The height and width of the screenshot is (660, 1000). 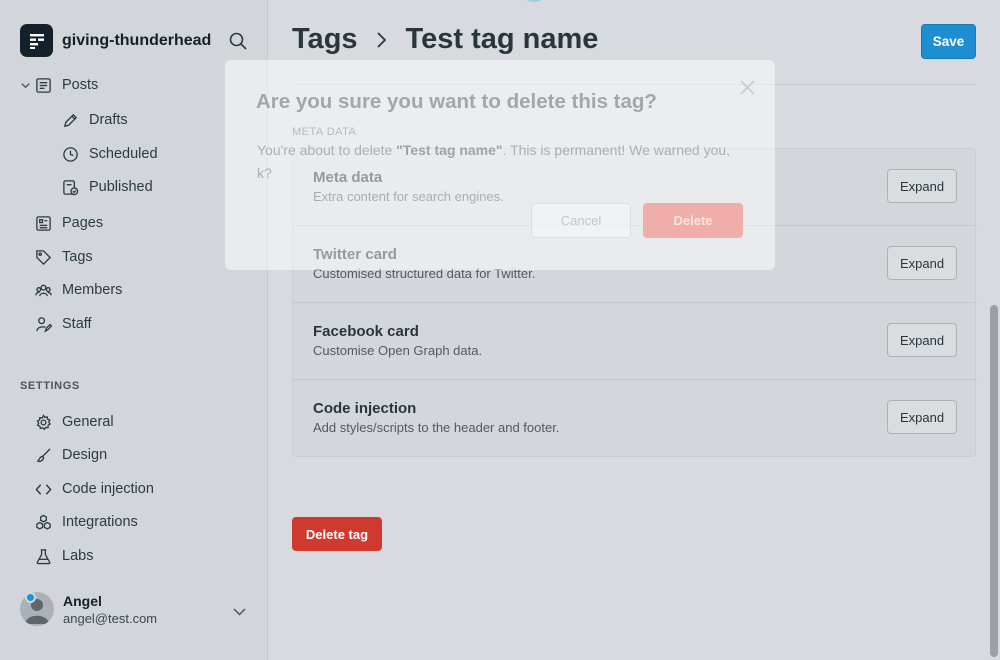 I want to click on page-title: Test tag name, so click(x=502, y=39).